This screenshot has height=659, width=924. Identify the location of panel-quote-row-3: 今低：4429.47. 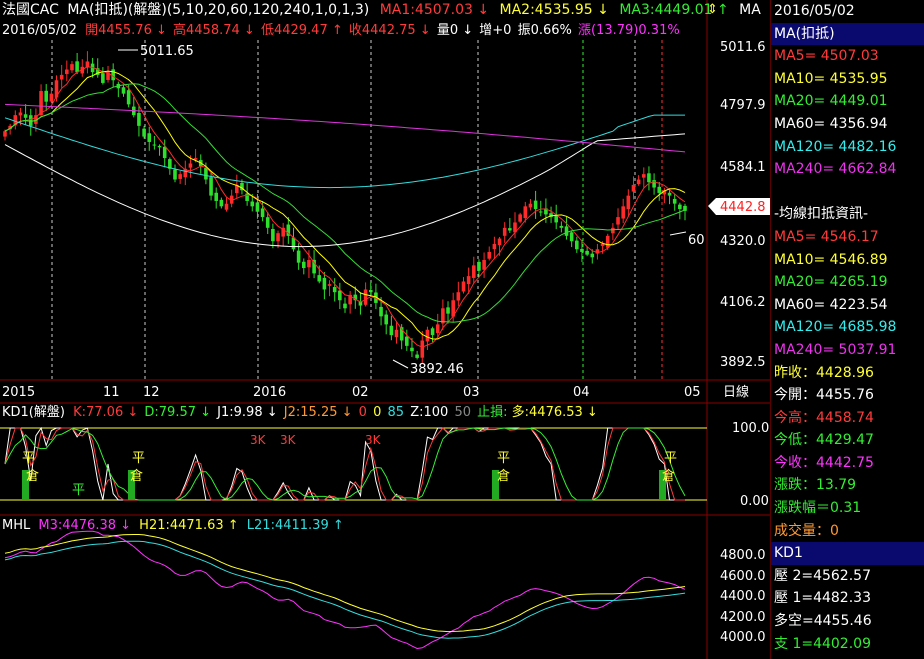
(824, 440).